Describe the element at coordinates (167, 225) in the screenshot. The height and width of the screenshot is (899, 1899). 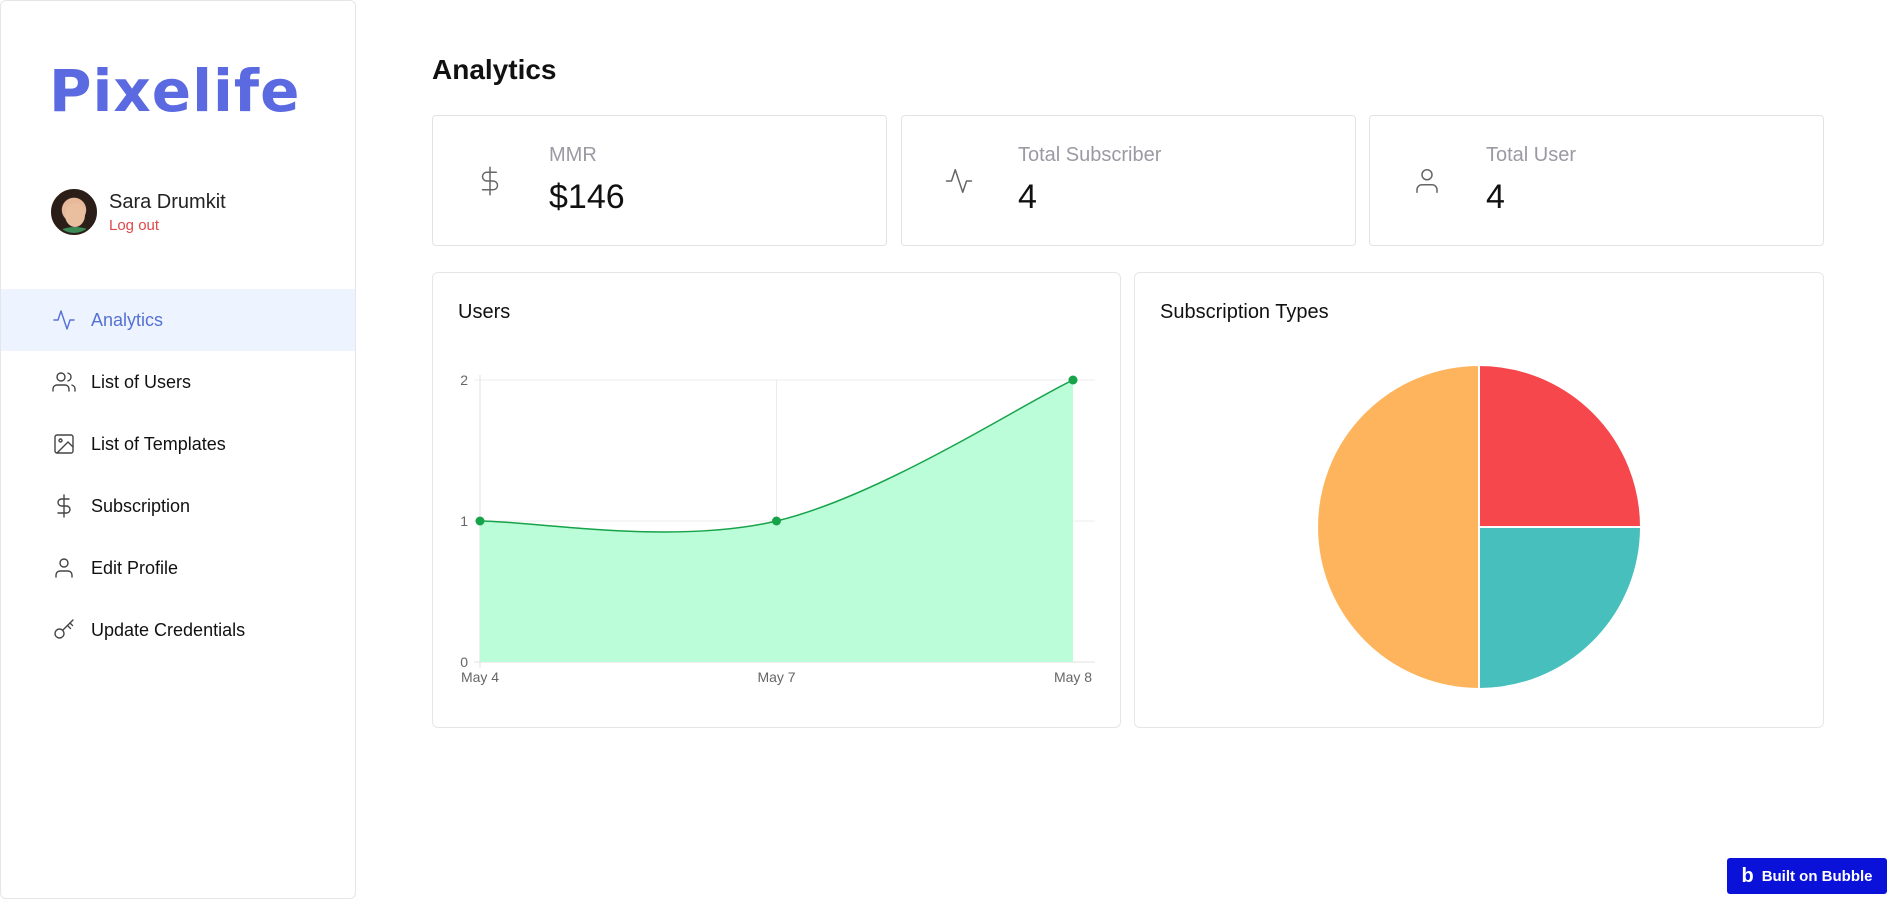
I see `logout-link: Log out` at that location.